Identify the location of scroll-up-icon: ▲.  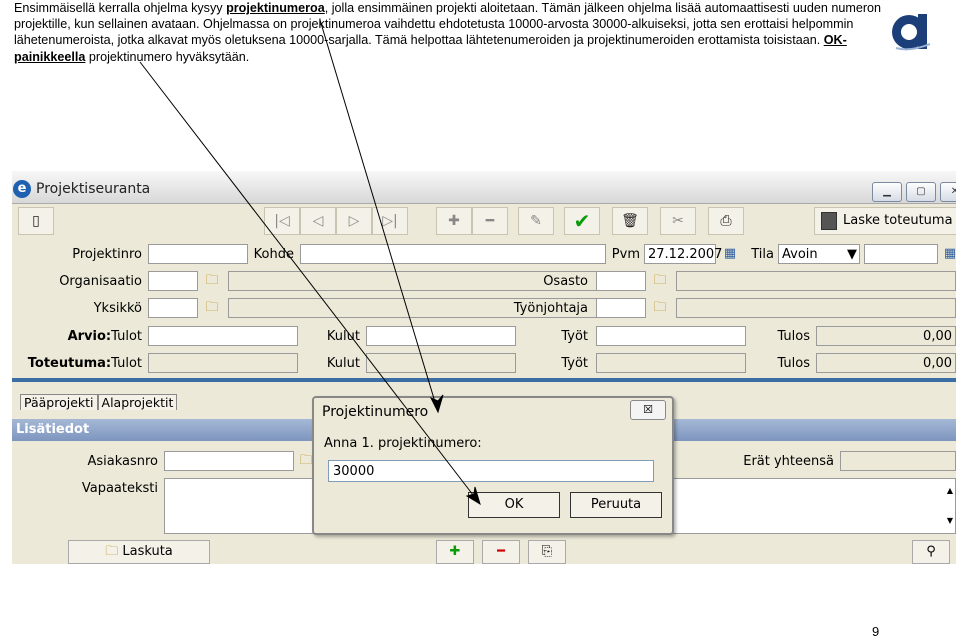
(950, 491).